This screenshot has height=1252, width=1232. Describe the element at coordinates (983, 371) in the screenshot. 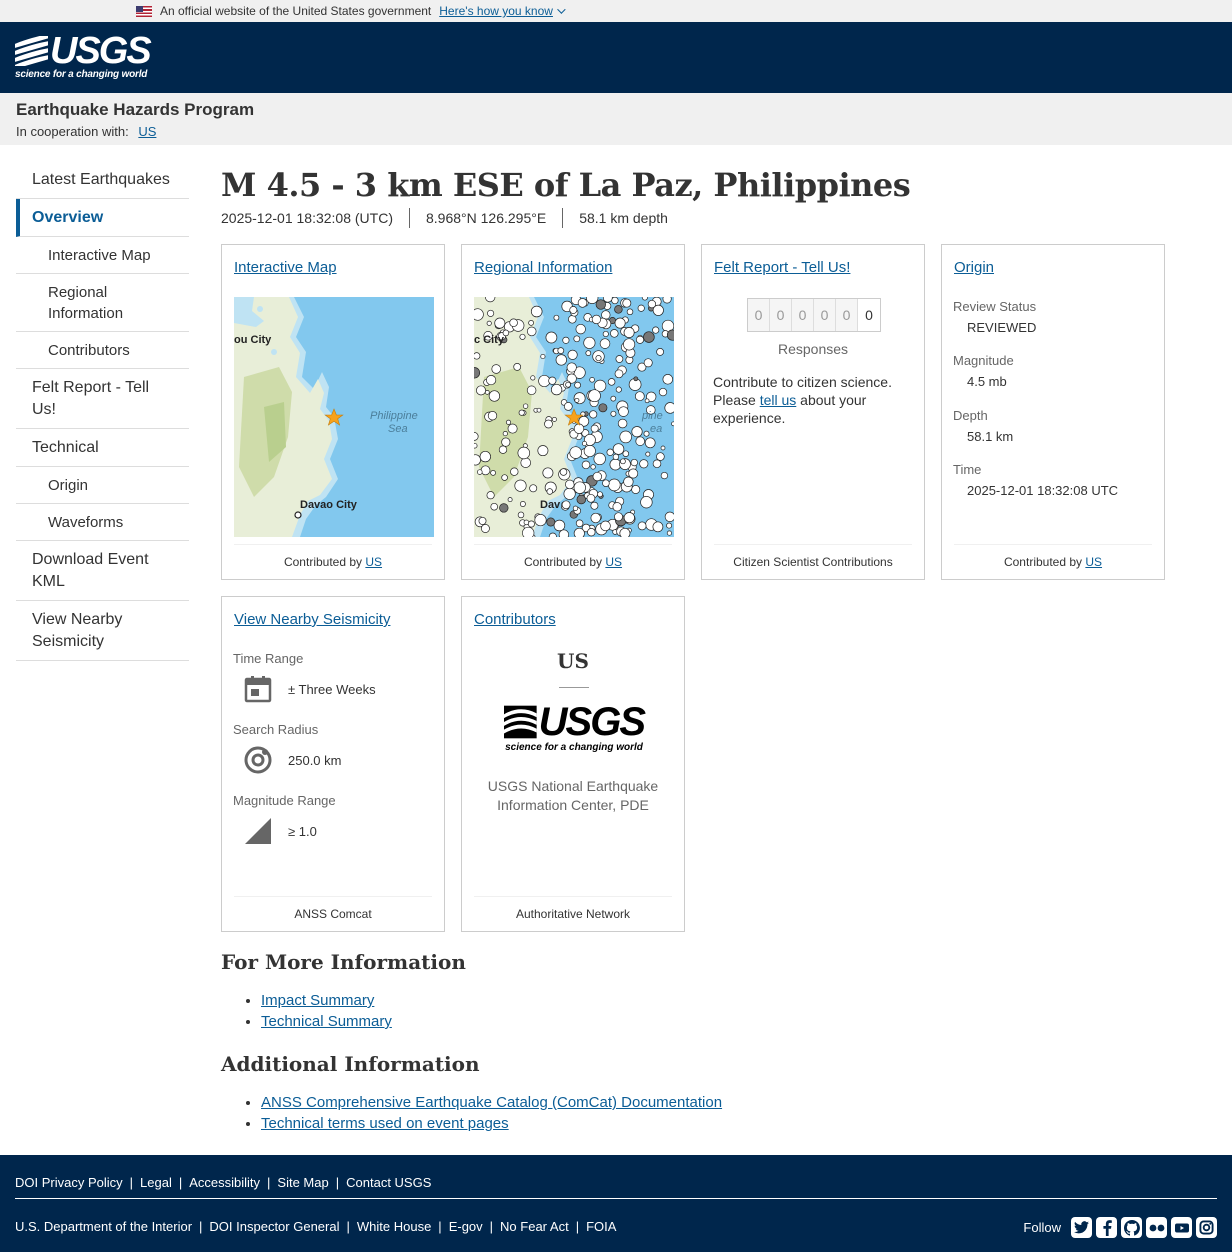

I see `magnitude: Magnitude 4.5 mb` at that location.